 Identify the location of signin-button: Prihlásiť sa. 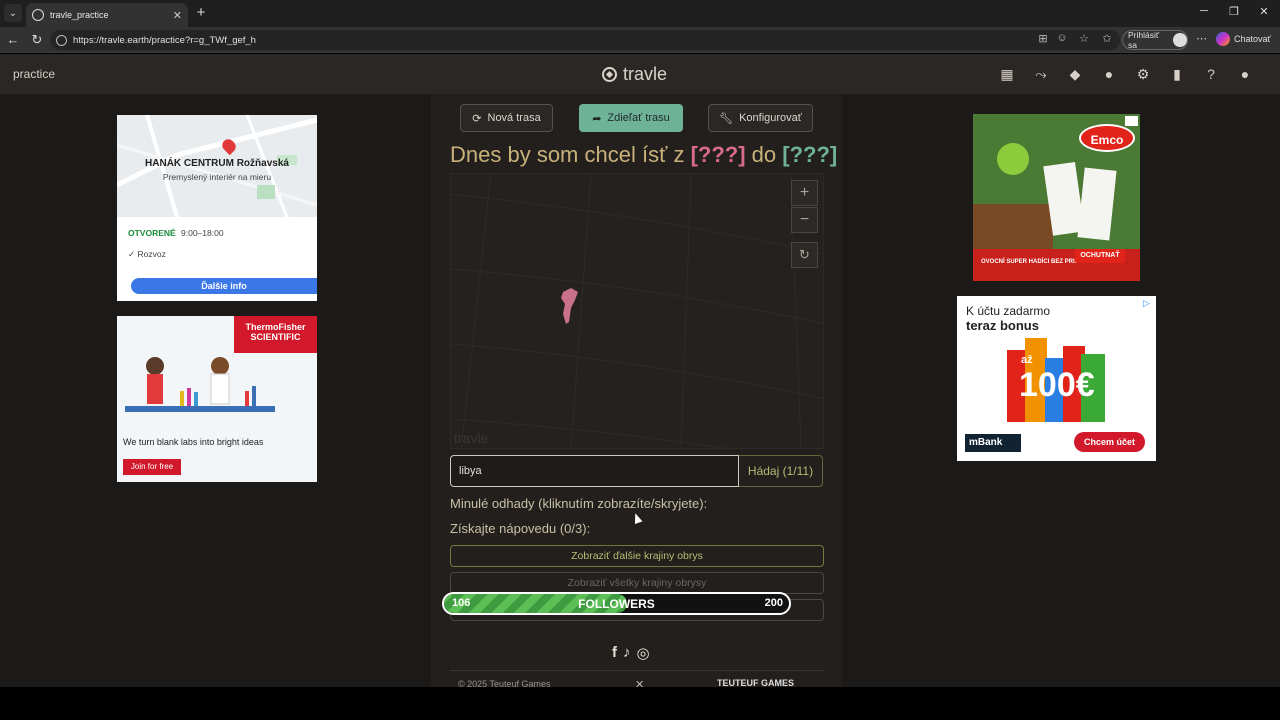
(1155, 40).